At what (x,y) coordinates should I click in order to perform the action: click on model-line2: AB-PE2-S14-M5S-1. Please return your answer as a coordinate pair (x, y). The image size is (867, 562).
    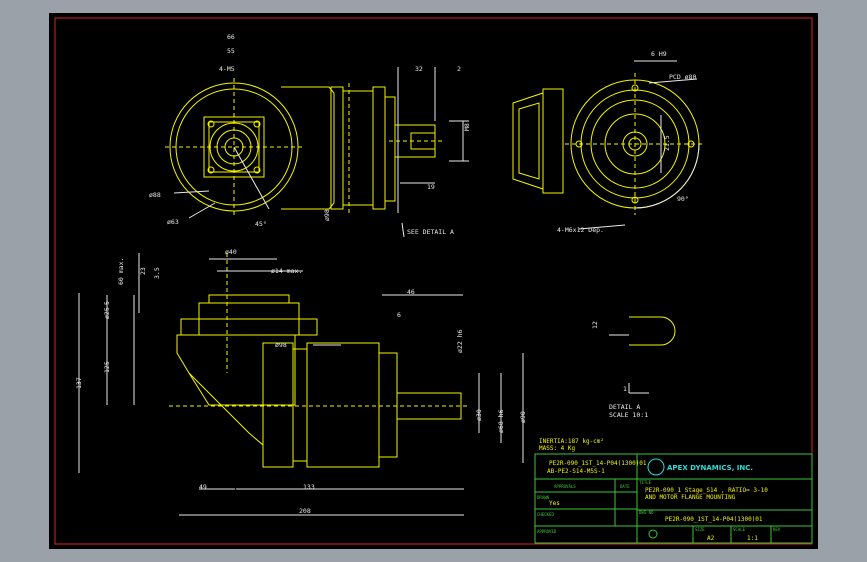
    Looking at the image, I should click on (576, 471).